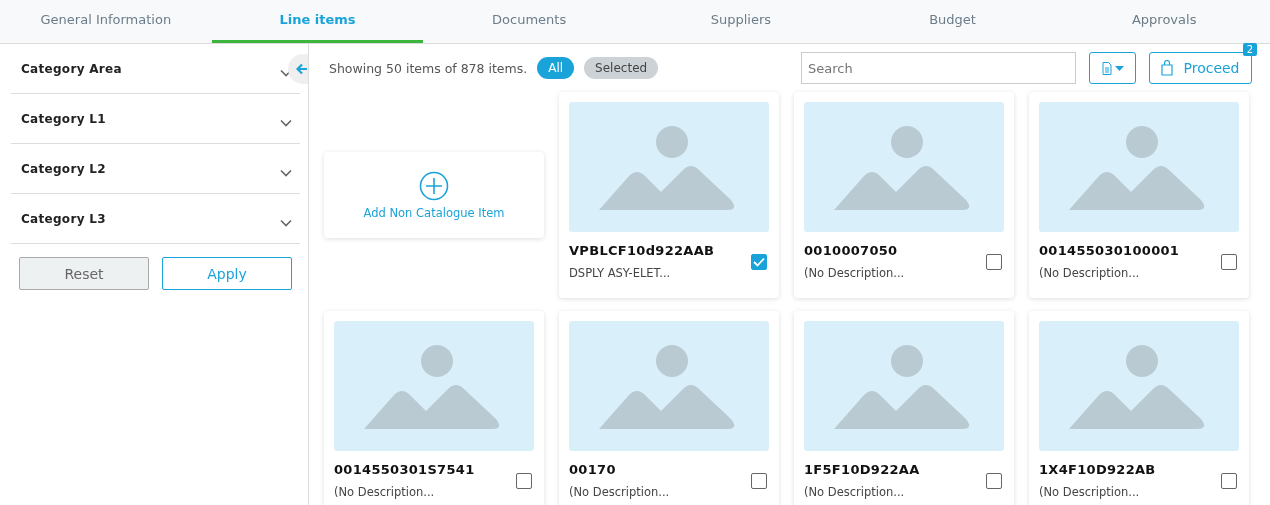  What do you see at coordinates (71, 68) in the screenshot?
I see `filter-label: Category Area` at bounding box center [71, 68].